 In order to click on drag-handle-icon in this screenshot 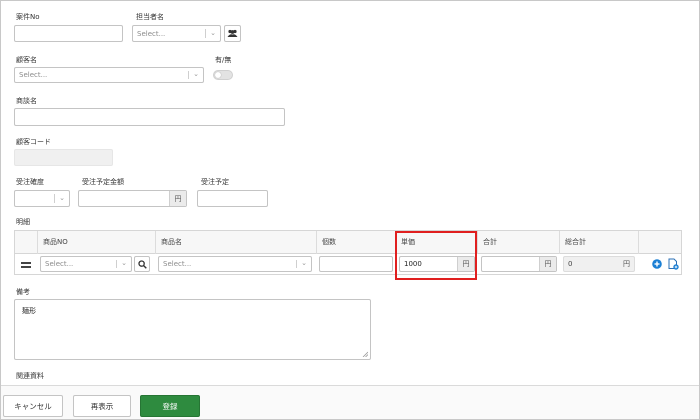, I will do `click(26, 265)`.